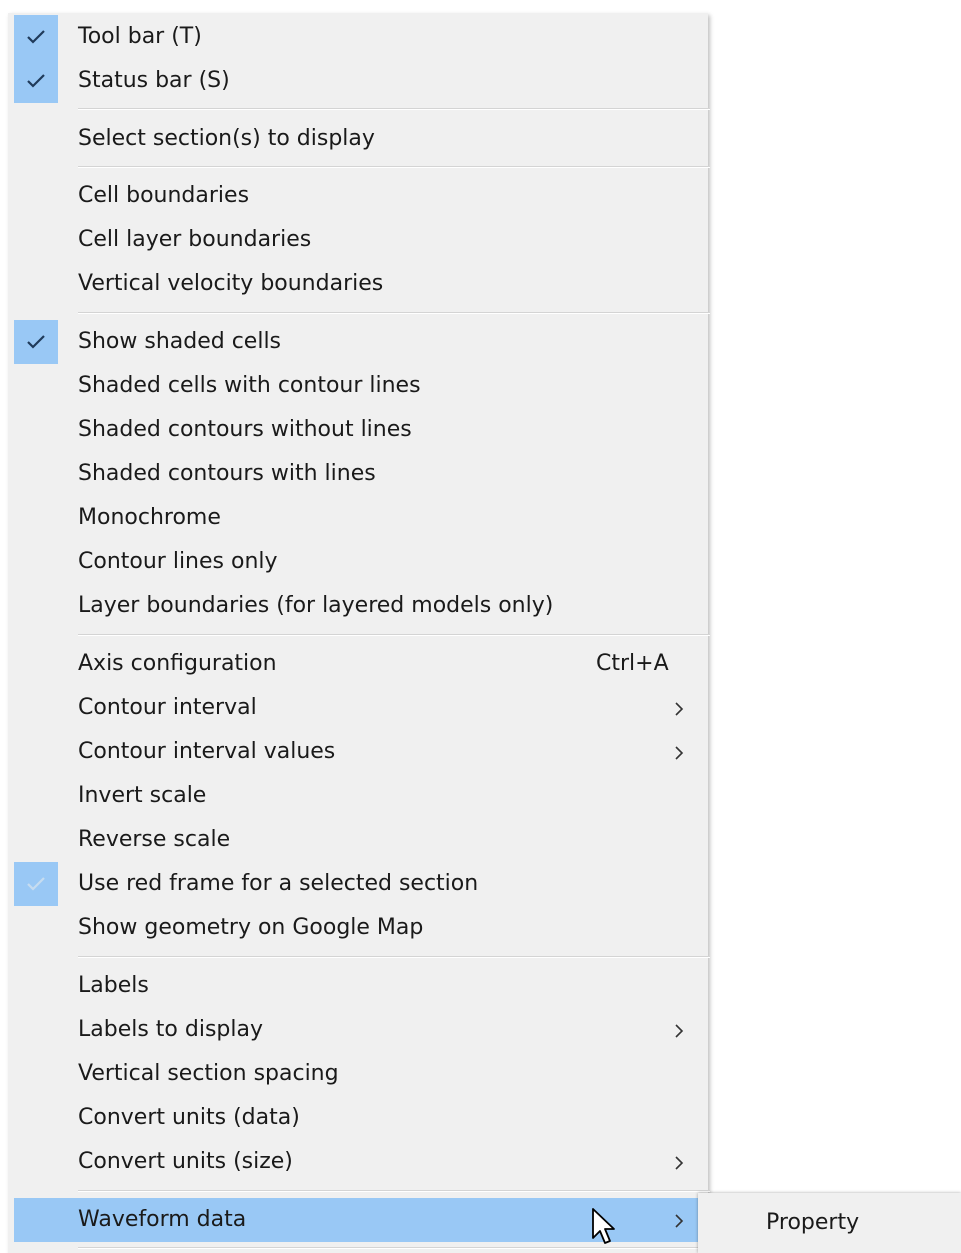 The width and height of the screenshot is (961, 1253). What do you see at coordinates (278, 883) in the screenshot?
I see `menu-item-label: Use red frame for a selected section` at bounding box center [278, 883].